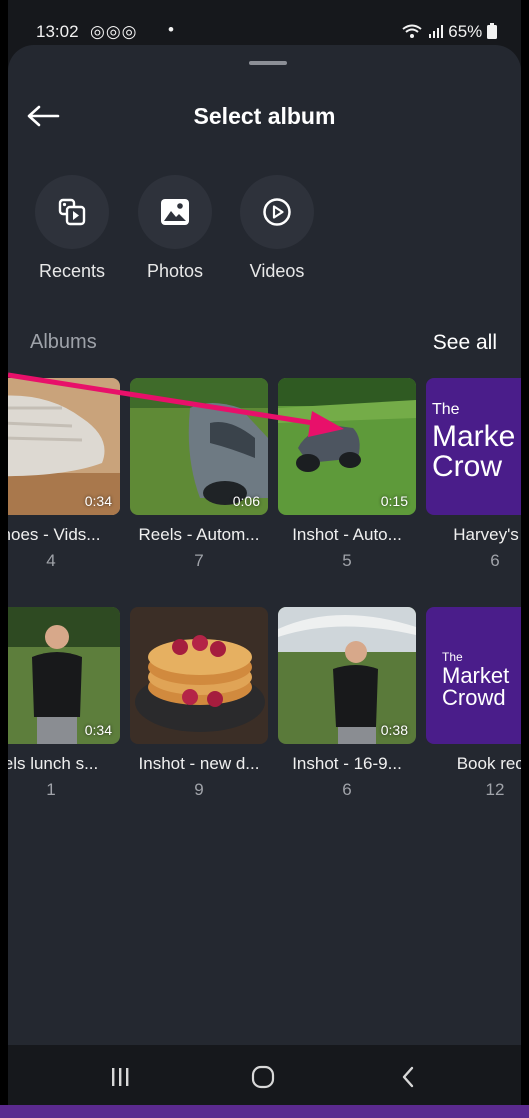 This screenshot has width=529, height=1118. What do you see at coordinates (394, 730) in the screenshot?
I see `video-duration: 0:38` at bounding box center [394, 730].